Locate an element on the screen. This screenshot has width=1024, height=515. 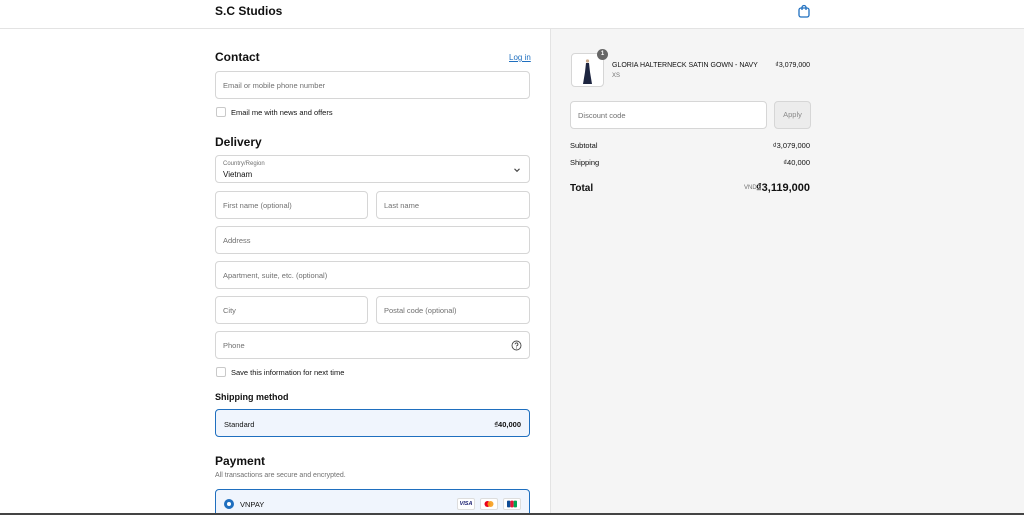
country-select: Country/Region Vietnam is located at coordinates (372, 169).